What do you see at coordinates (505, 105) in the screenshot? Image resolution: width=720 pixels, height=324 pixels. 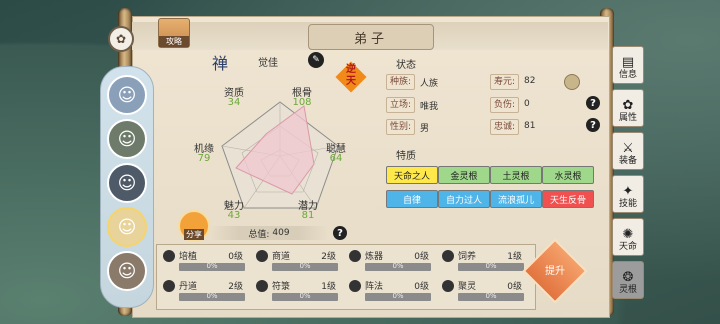 I see `injury-label: 负伤:` at bounding box center [505, 105].